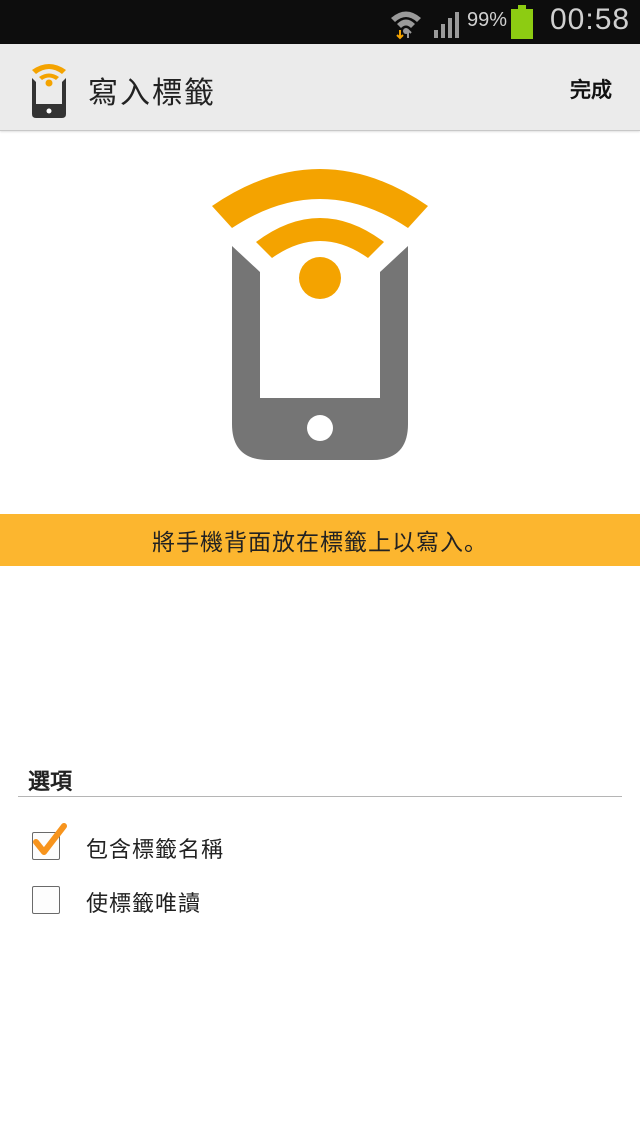 This screenshot has width=640, height=1138. Describe the element at coordinates (522, 22) in the screenshot. I see `battery-icon` at that location.